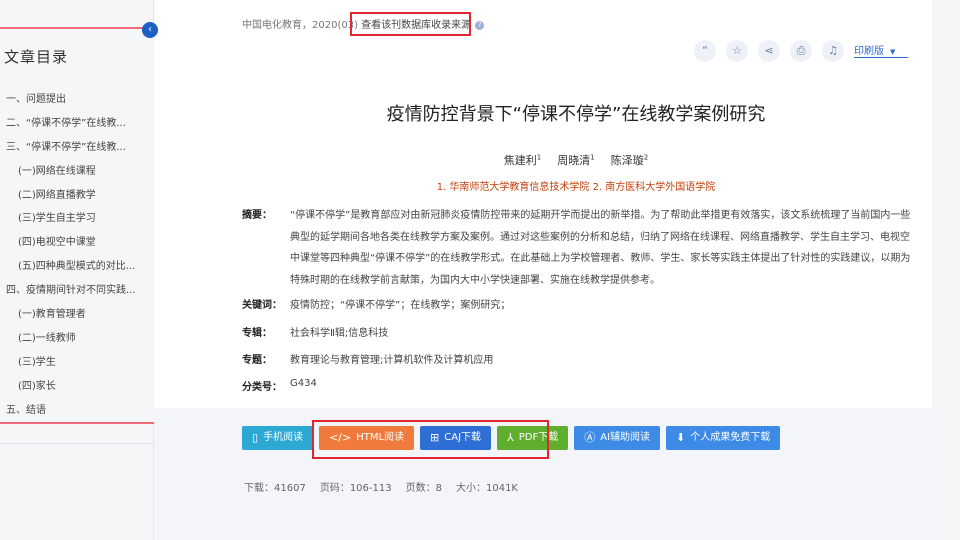 The height and width of the screenshot is (540, 960). Describe the element at coordinates (290, 488) in the screenshot. I see `stat-value: 41607` at that location.